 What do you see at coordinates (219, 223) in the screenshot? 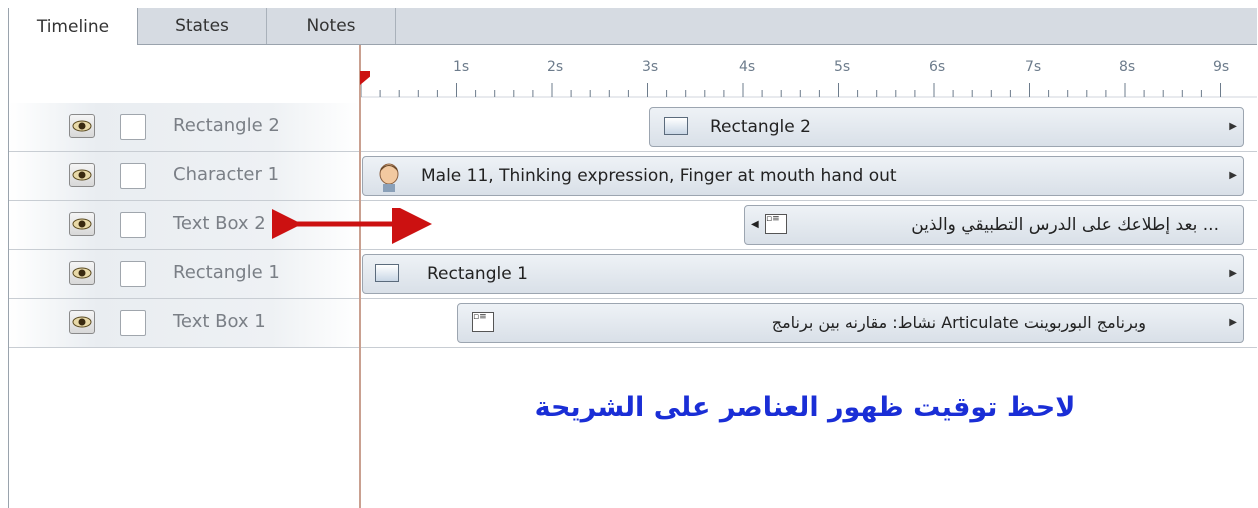
I see `layer-name: Text Box 2` at bounding box center [219, 223].